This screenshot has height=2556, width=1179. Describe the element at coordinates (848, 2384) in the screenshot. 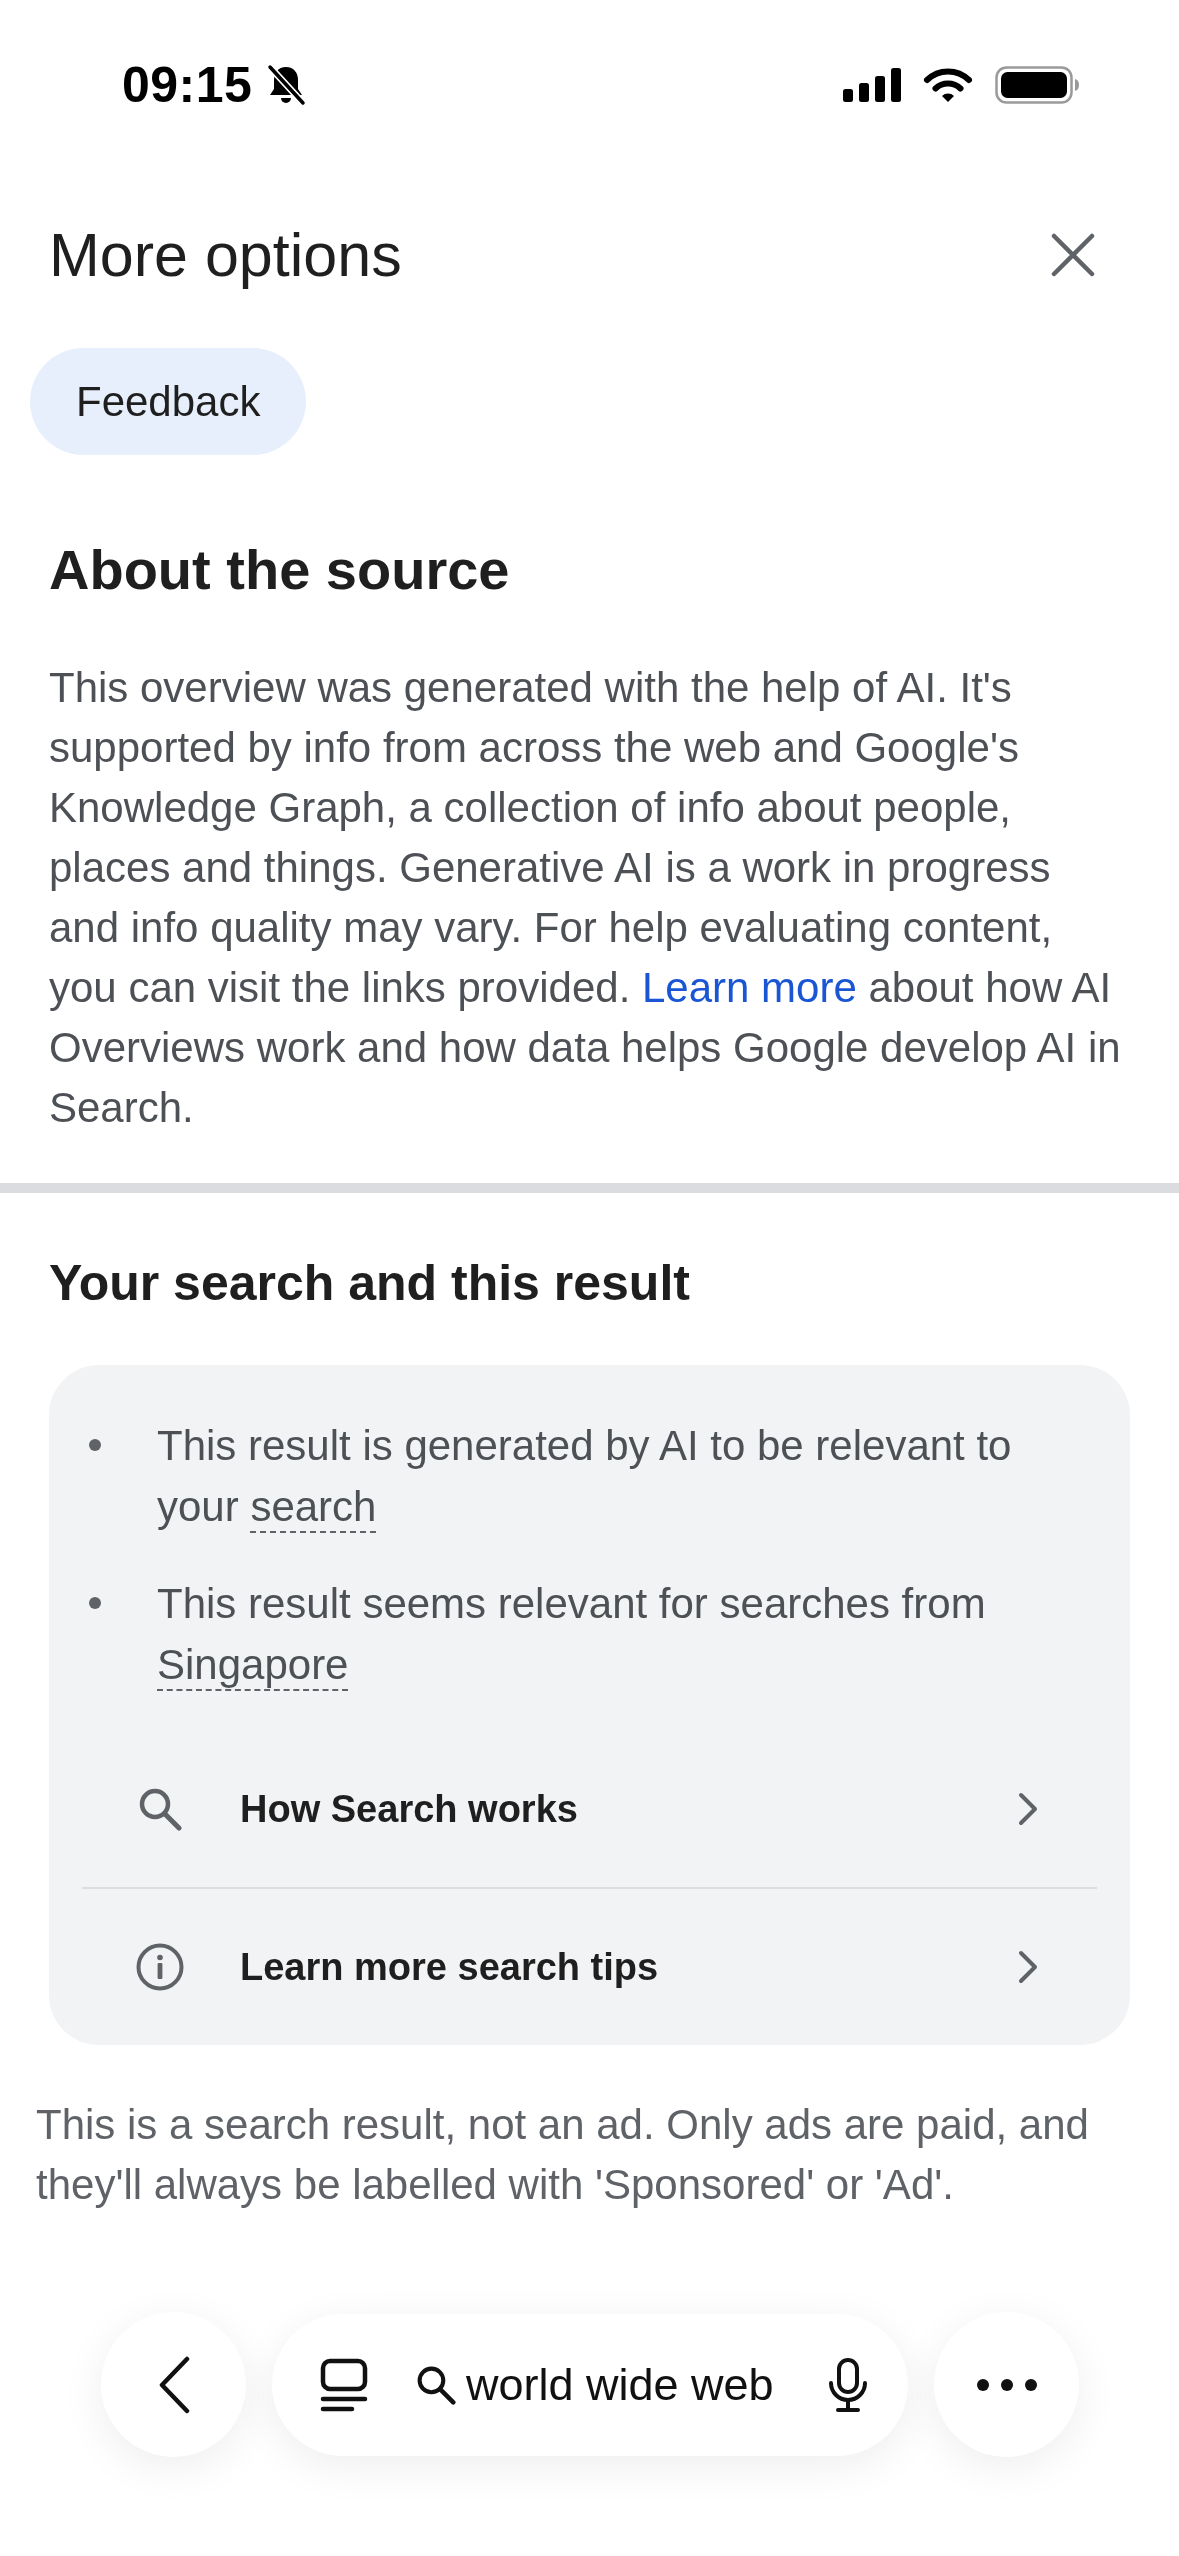

I see `mic-icon` at that location.